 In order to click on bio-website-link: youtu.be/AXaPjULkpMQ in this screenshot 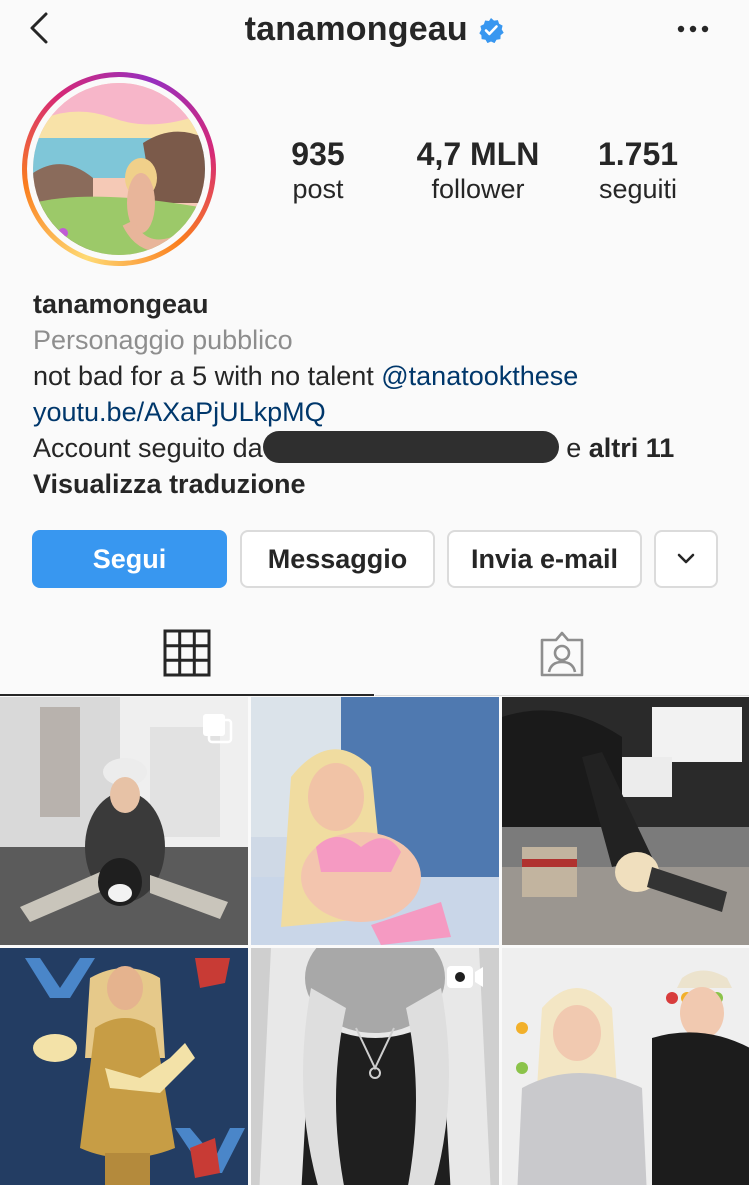, I will do `click(383, 412)`.